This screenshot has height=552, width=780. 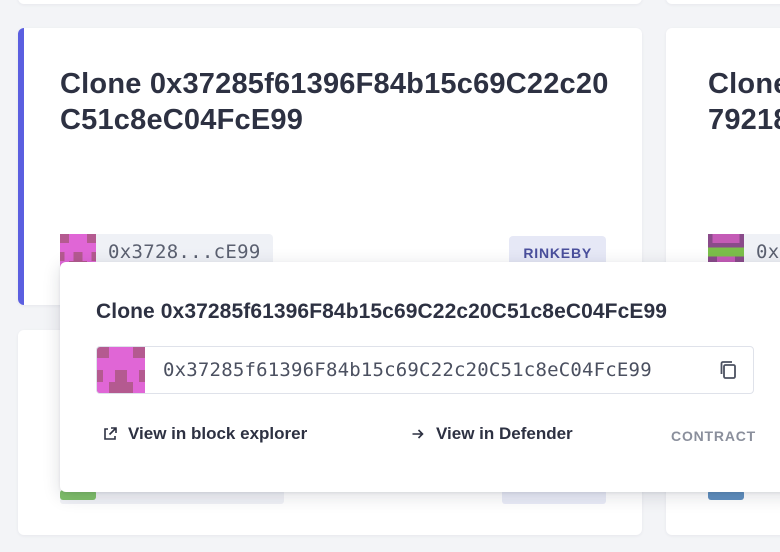 I want to click on previous-card-edge-right, so click(x=723, y=2).